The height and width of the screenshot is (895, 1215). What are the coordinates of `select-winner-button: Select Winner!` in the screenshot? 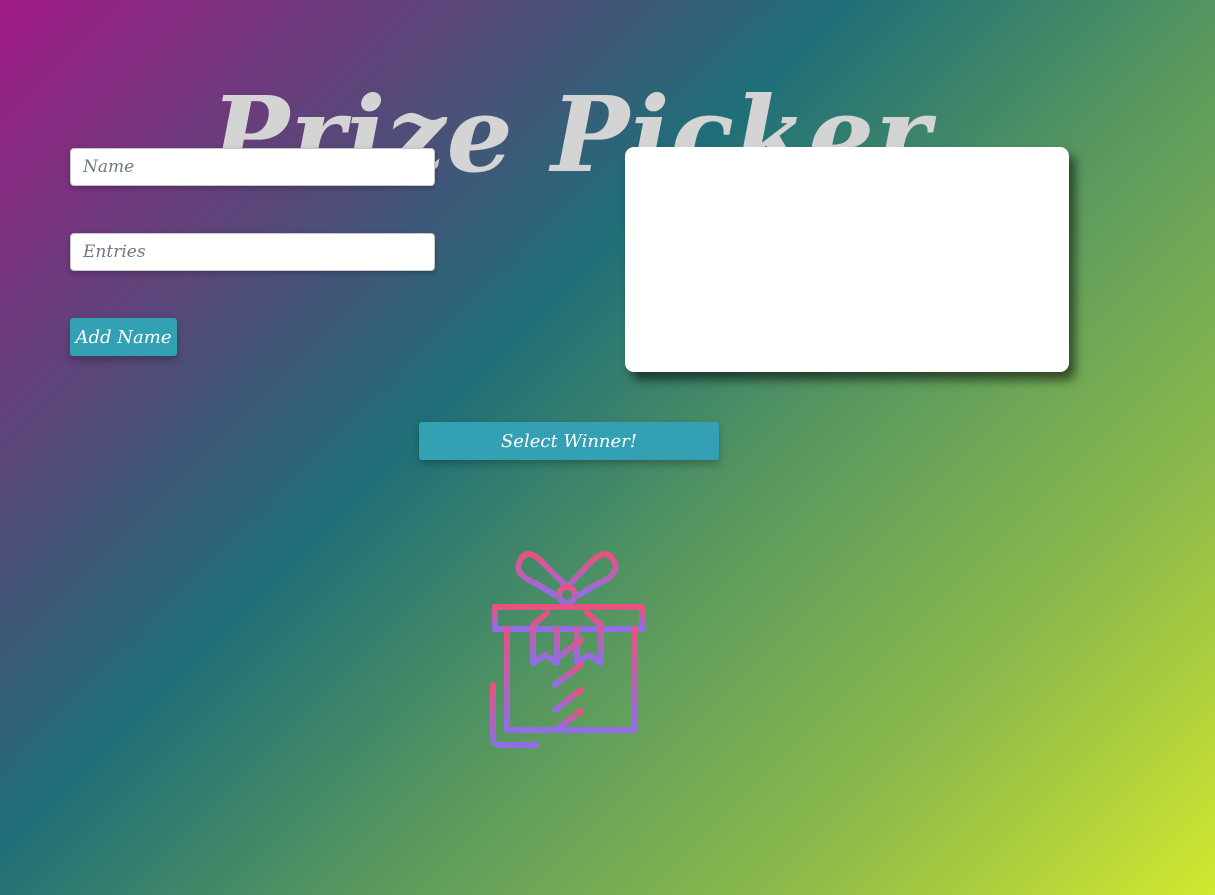 It's located at (569, 441).